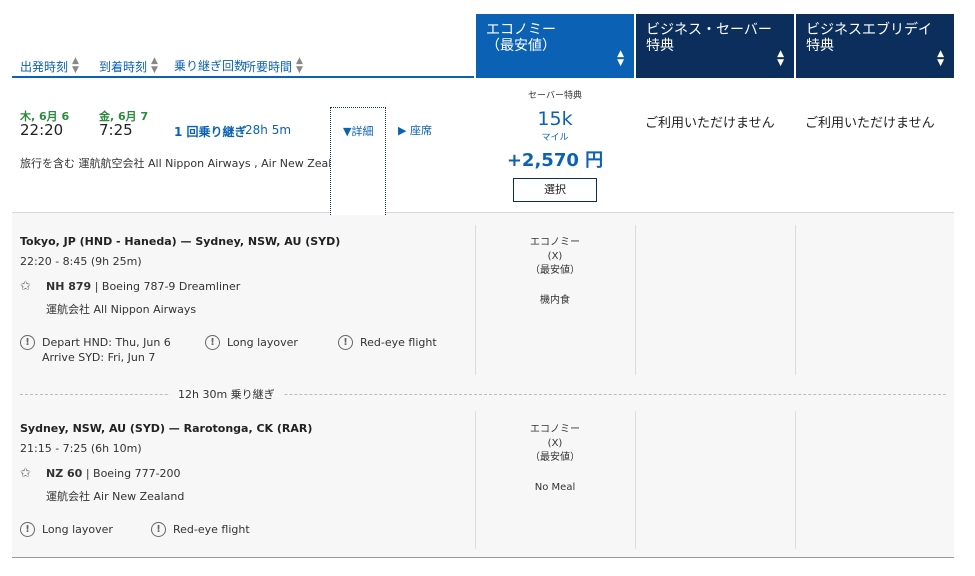  I want to click on business-saver-unavailable: ご利用いただけません, so click(710, 123).